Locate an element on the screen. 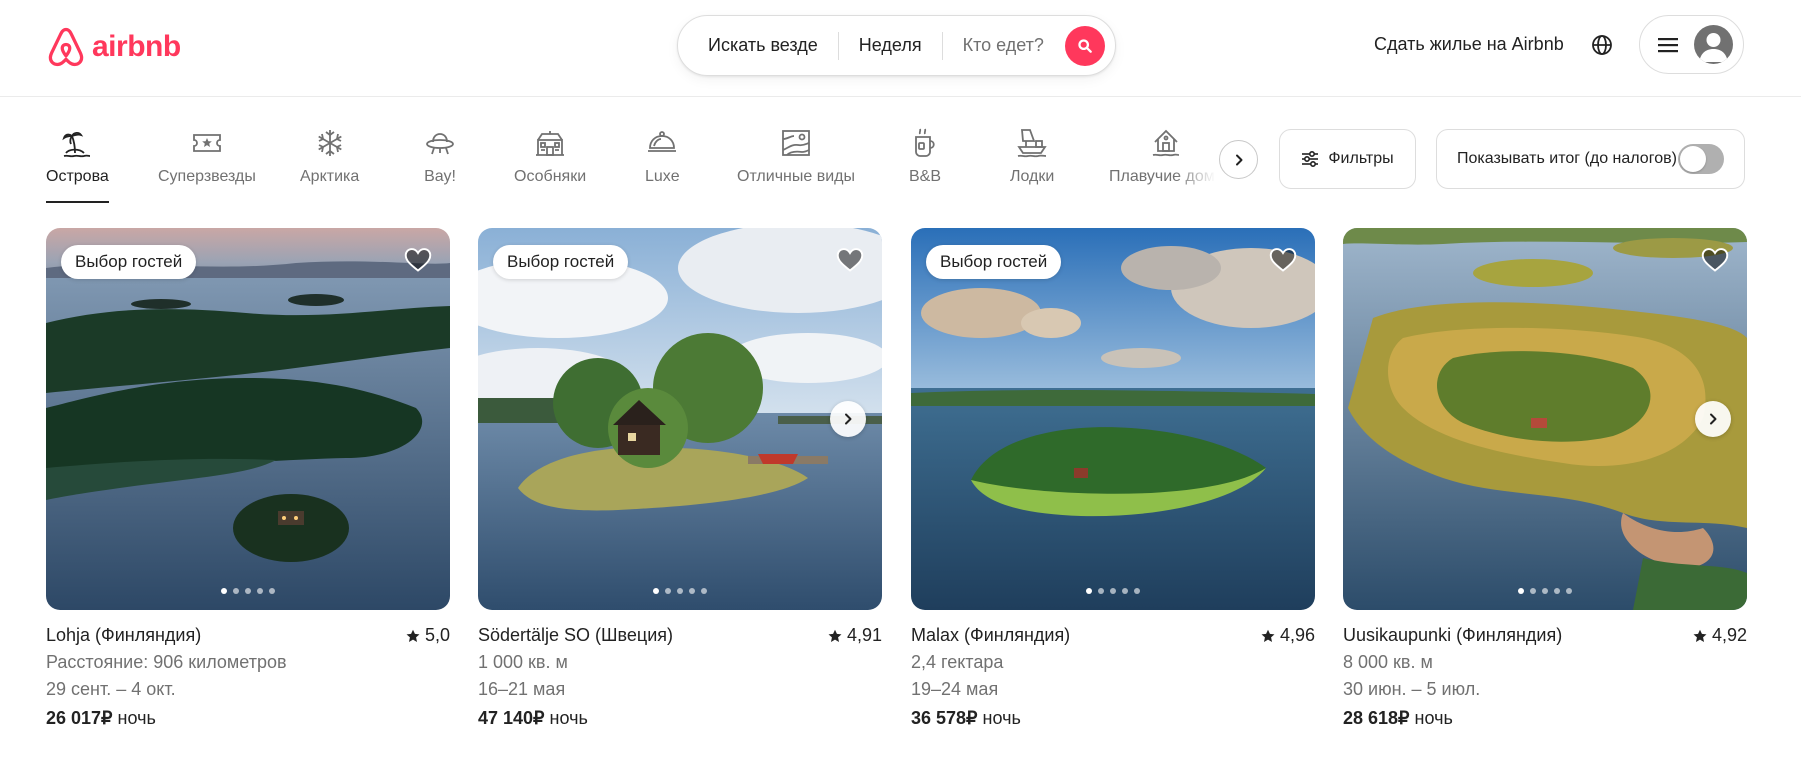 This screenshot has height=763, width=1801. category-label: Суперзвезды is located at coordinates (207, 176).